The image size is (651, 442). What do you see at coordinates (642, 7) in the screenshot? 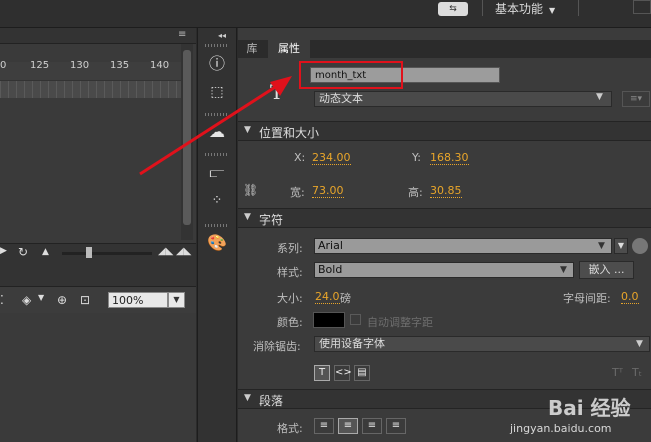
I see `search-box` at bounding box center [642, 7].